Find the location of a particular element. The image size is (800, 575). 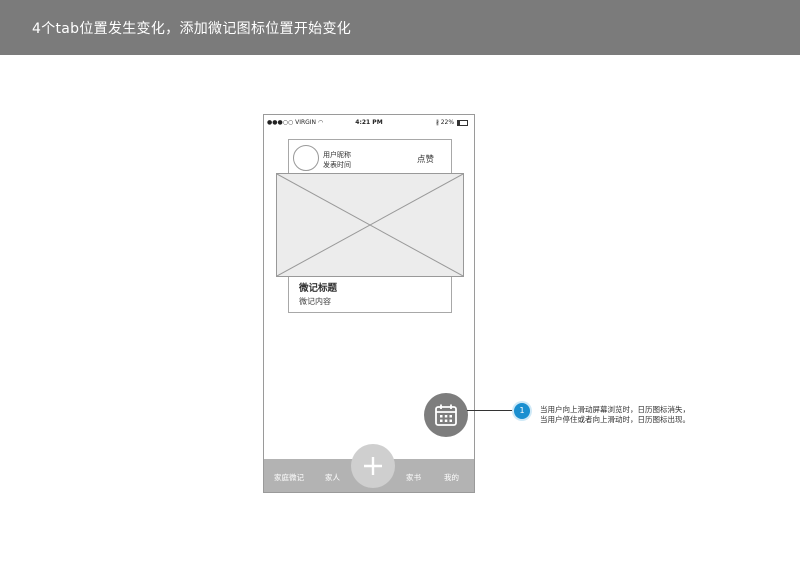

tab-family-microblog: 家庭微记 is located at coordinates (289, 477).